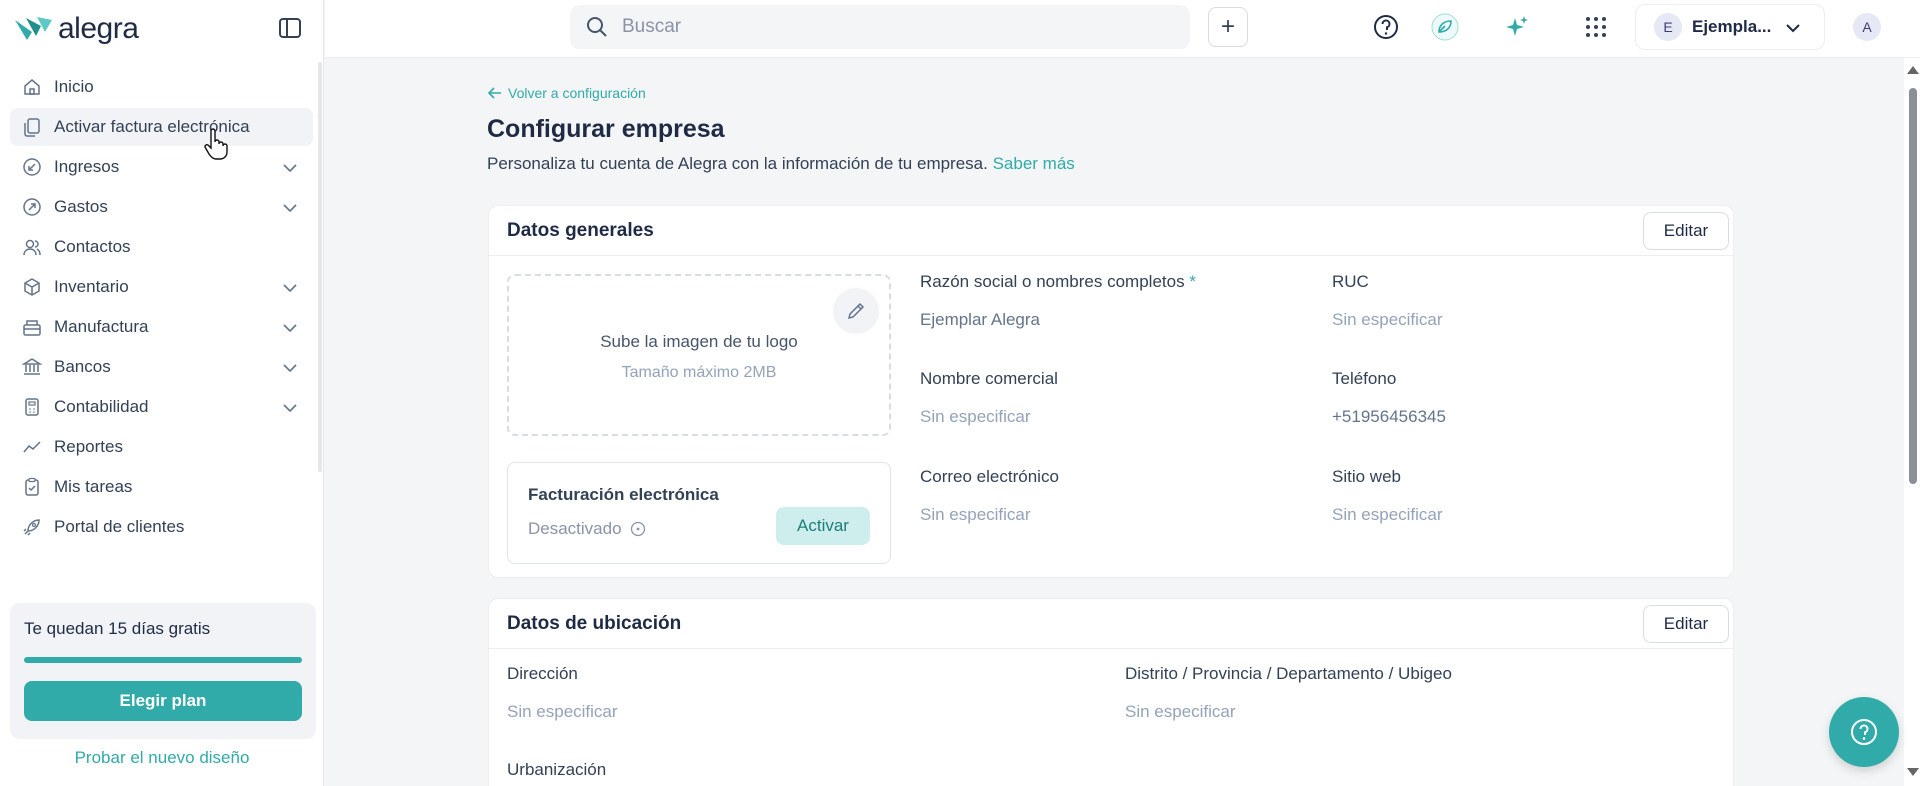 This screenshot has width=1920, height=786. I want to click on back-to-settings-link: Volver a configuración, so click(567, 93).